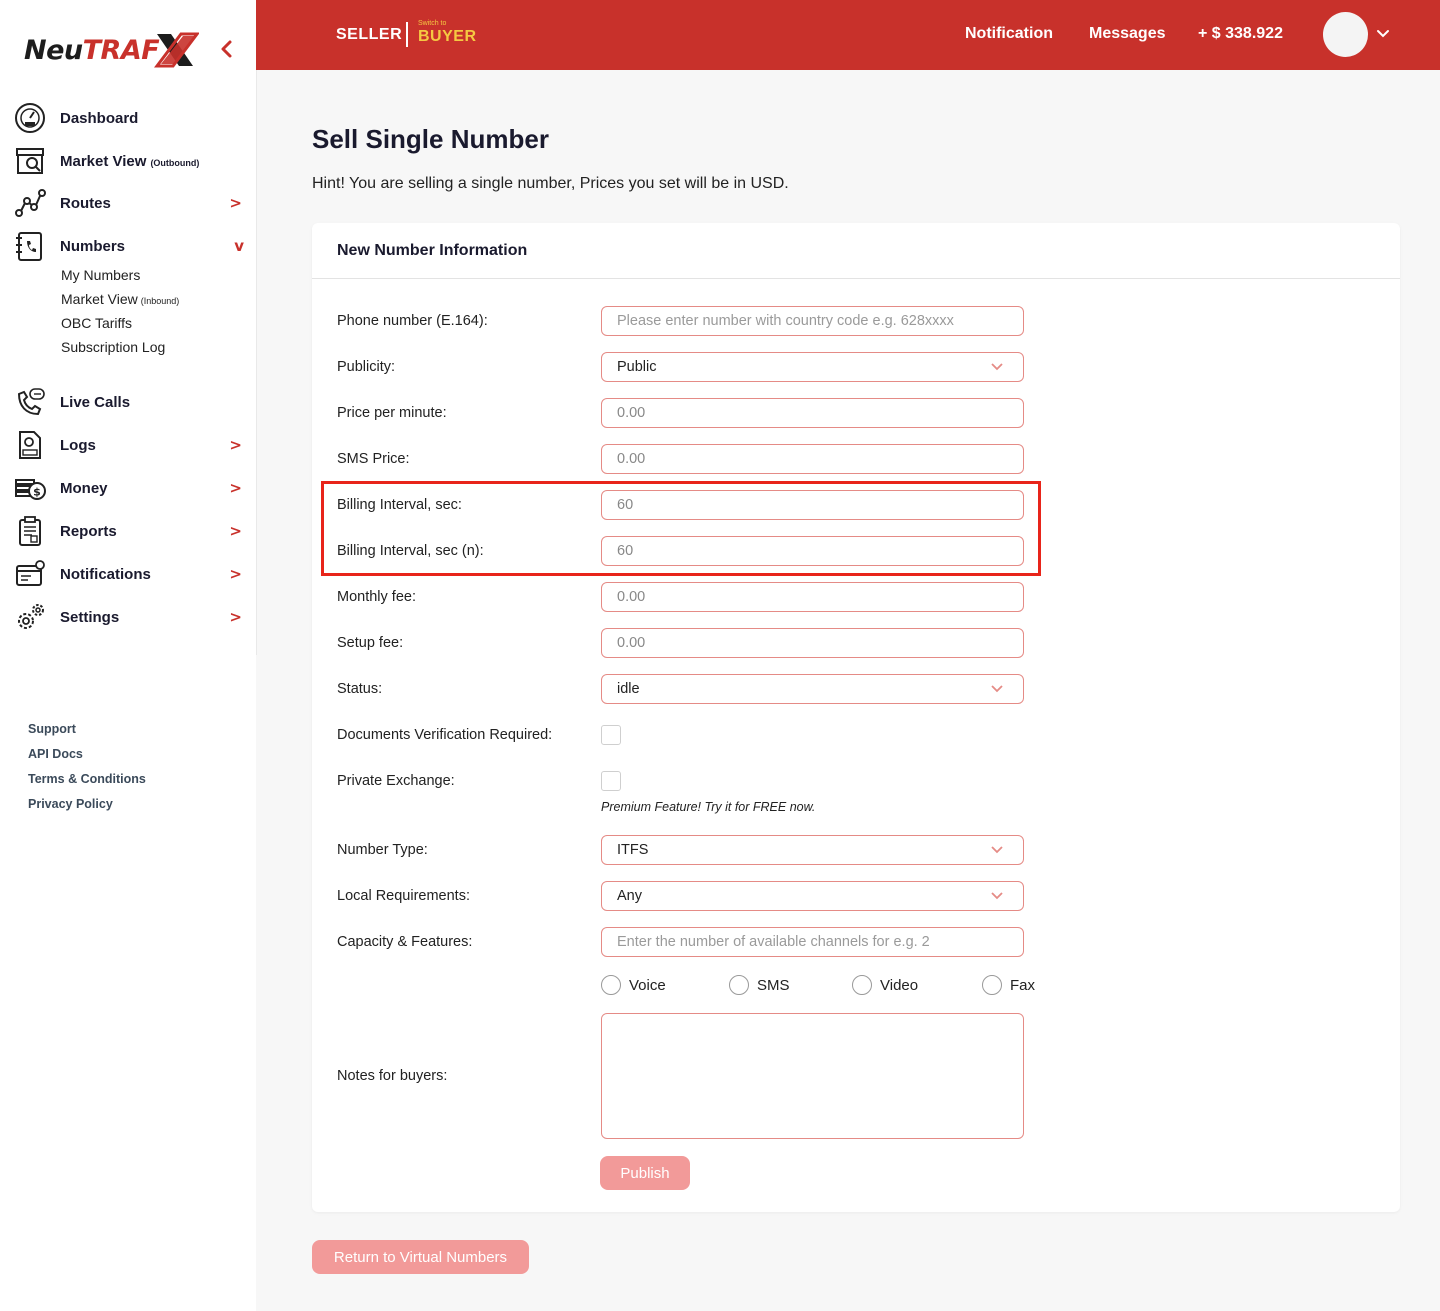 The height and width of the screenshot is (1311, 1440). I want to click on page-title: Sell Single Number, so click(430, 139).